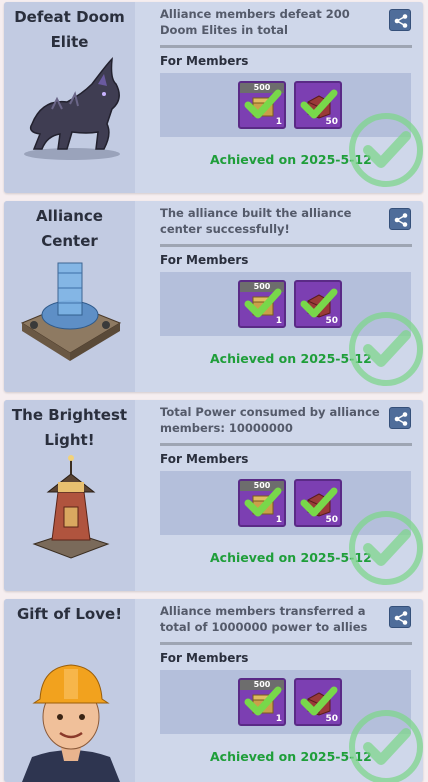 The image size is (428, 782). I want to click on lighthouse-tower-icon, so click(71, 507).